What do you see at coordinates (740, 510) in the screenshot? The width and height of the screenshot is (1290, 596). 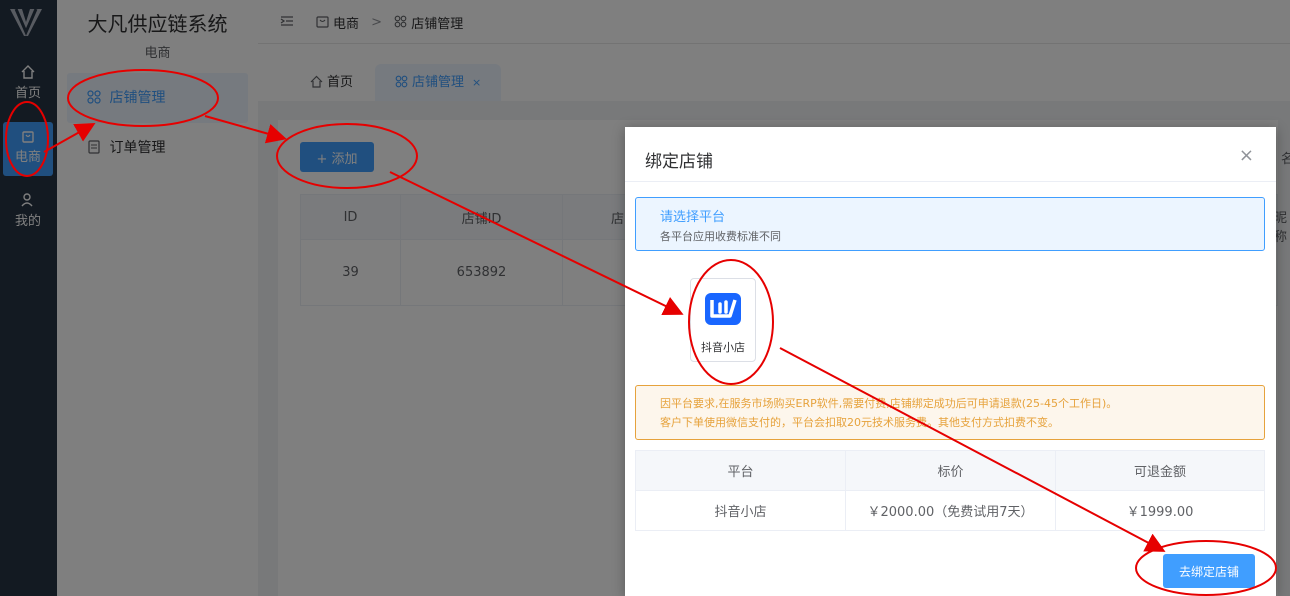 I see `table-cell: 抖音小店` at bounding box center [740, 510].